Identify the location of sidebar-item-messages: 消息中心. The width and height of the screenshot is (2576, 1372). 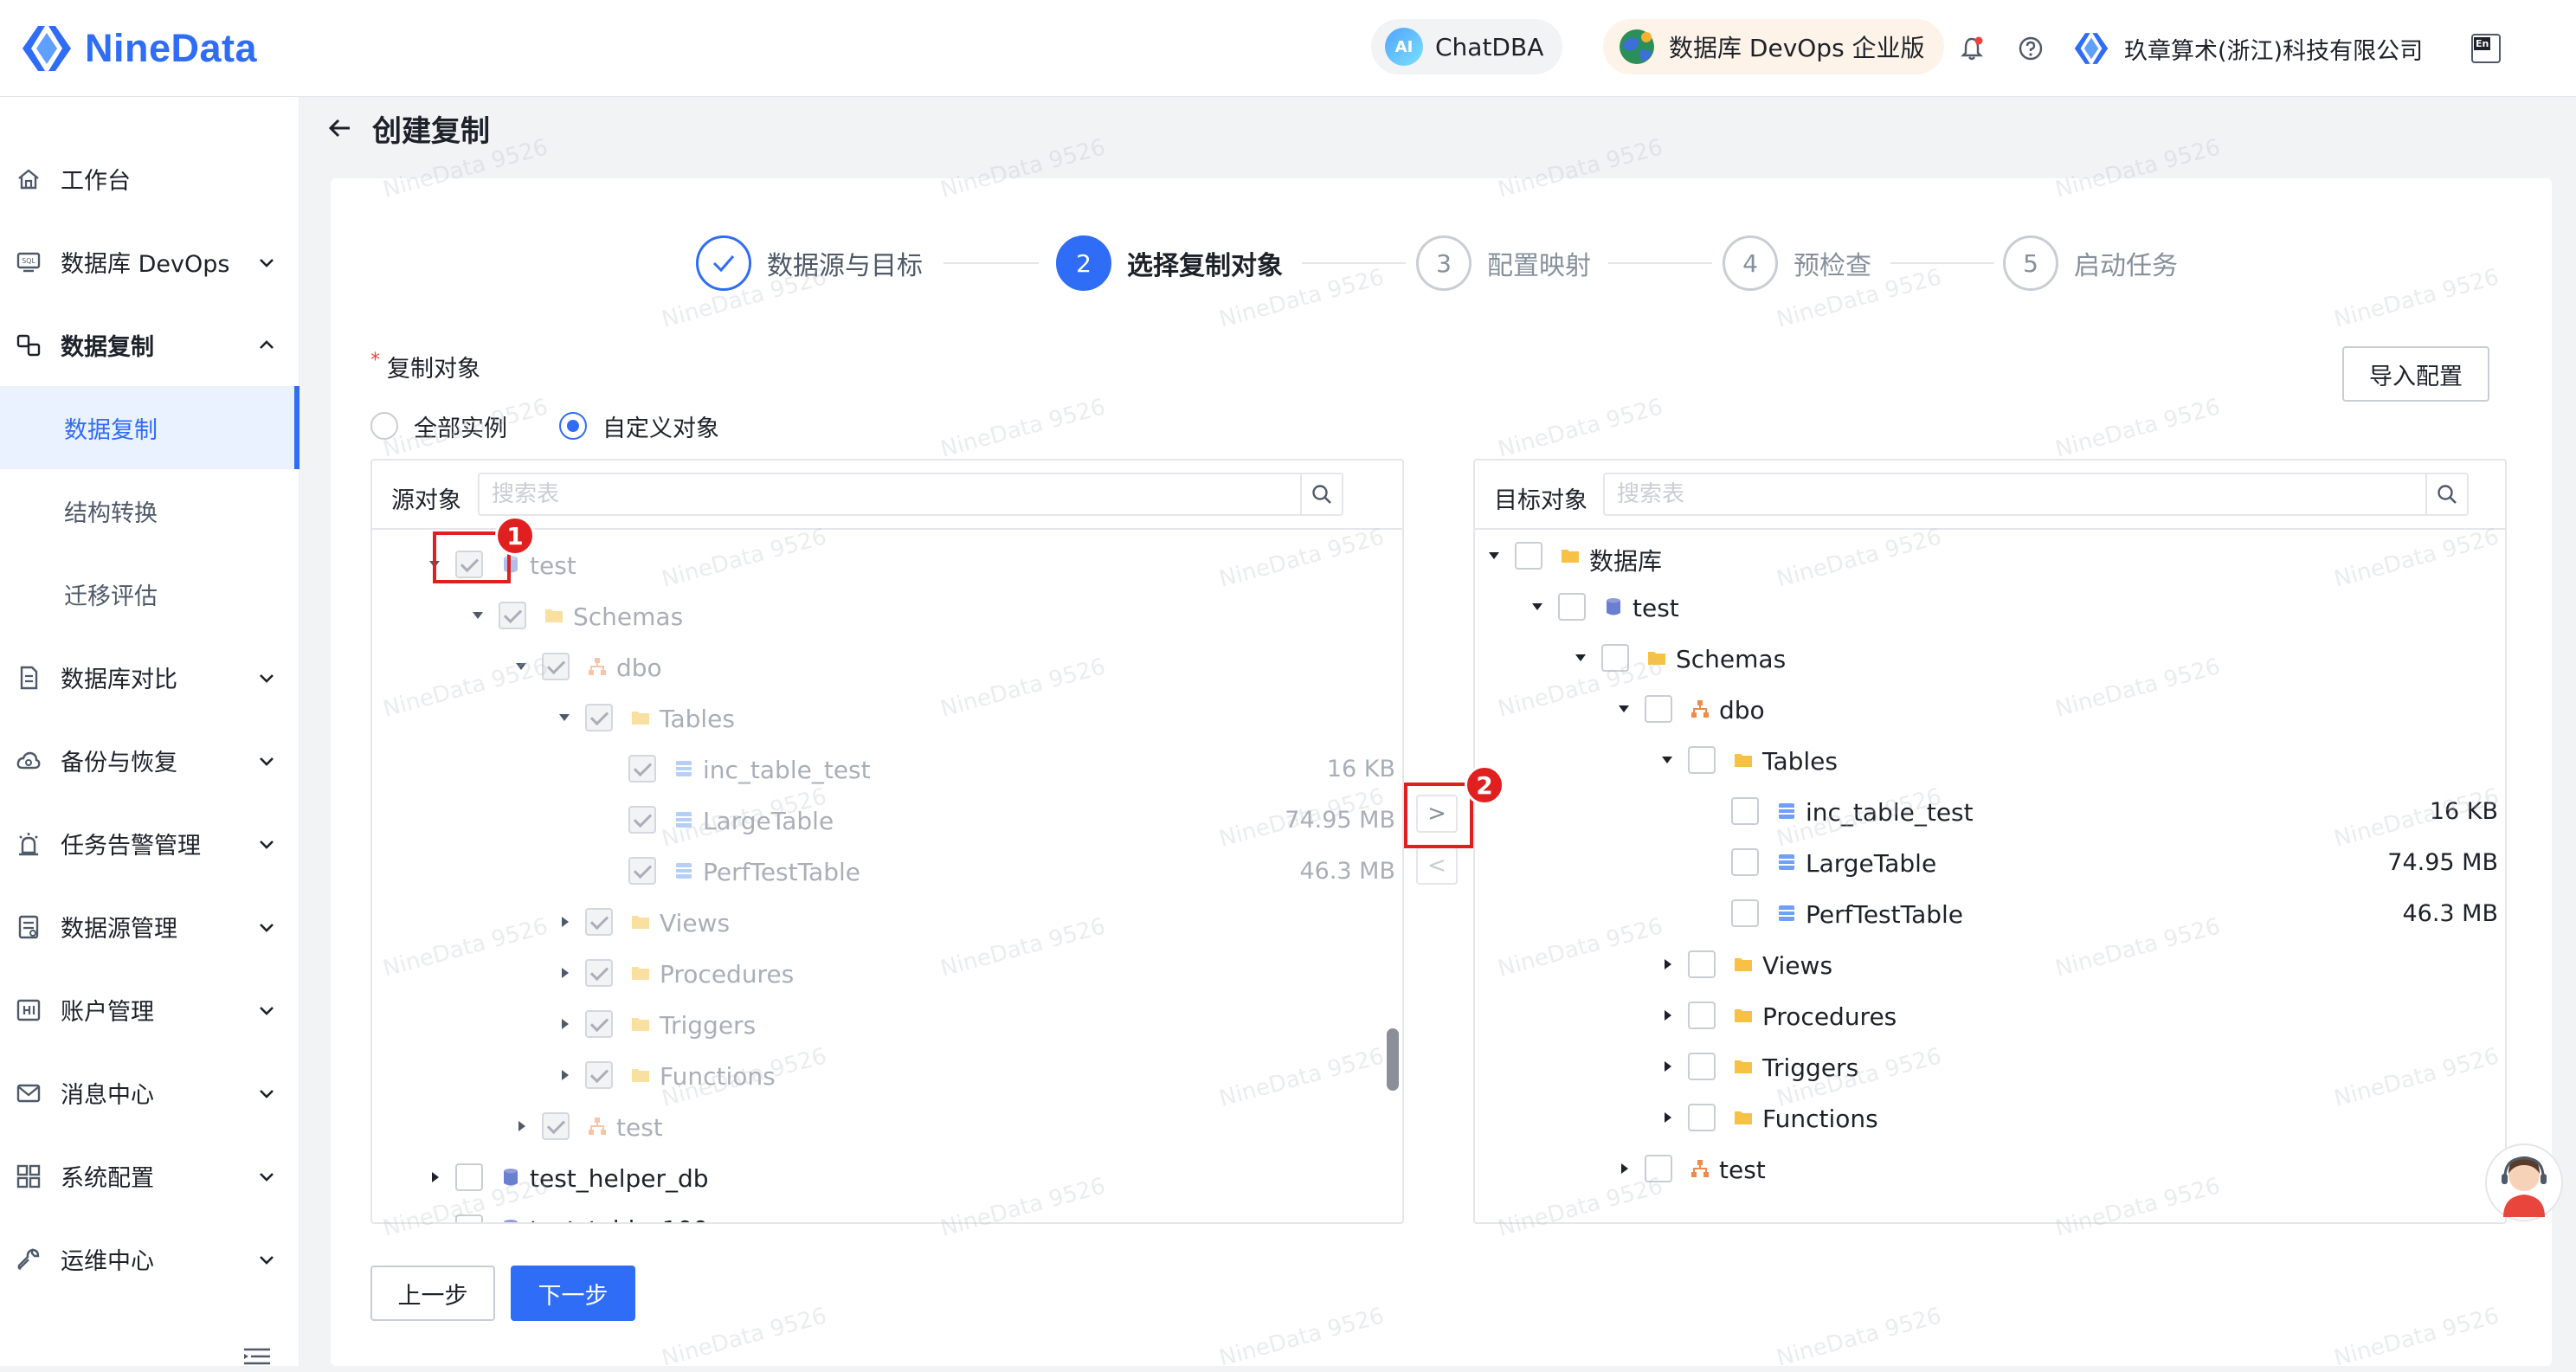
(149, 1092).